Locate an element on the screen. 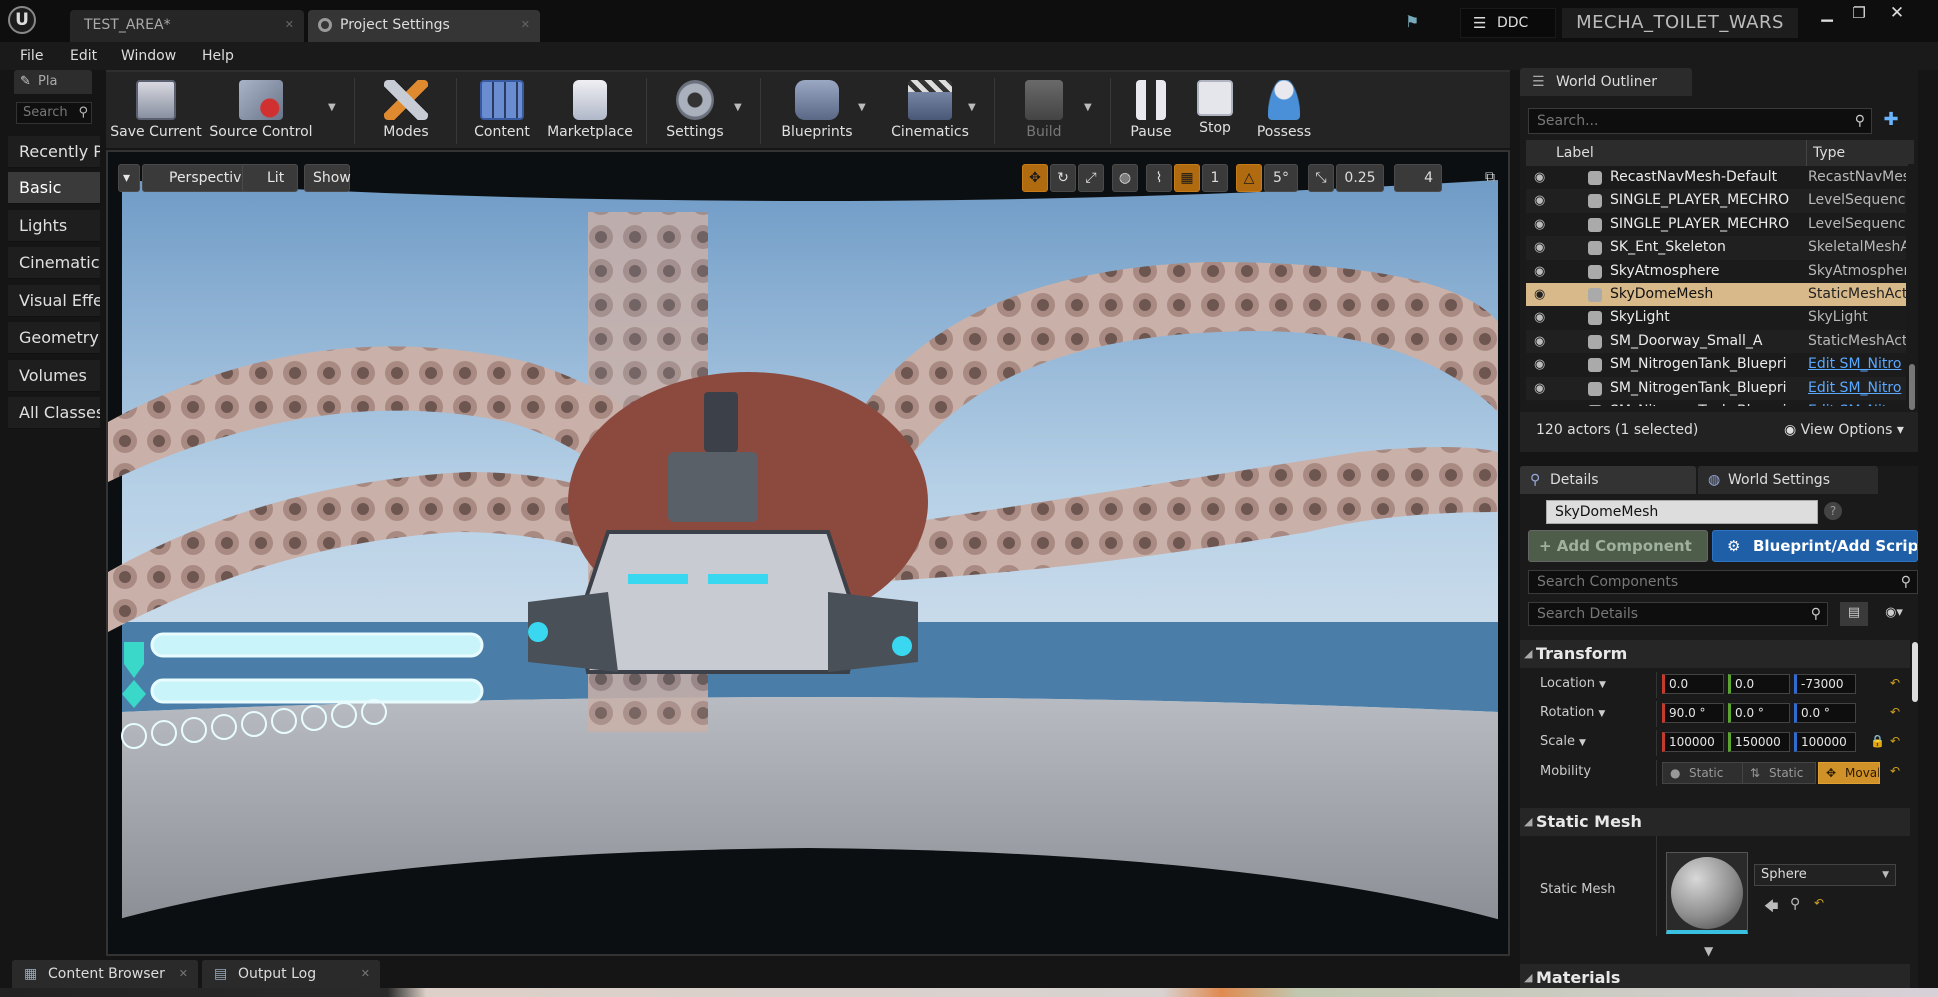  surface-snap-icon: ⌇ is located at coordinates (1159, 178).